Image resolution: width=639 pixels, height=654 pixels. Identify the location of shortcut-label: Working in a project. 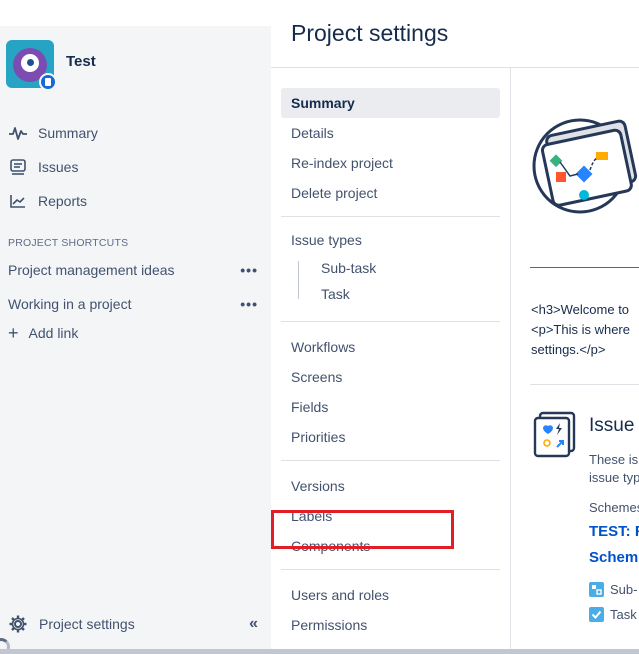
(70, 304).